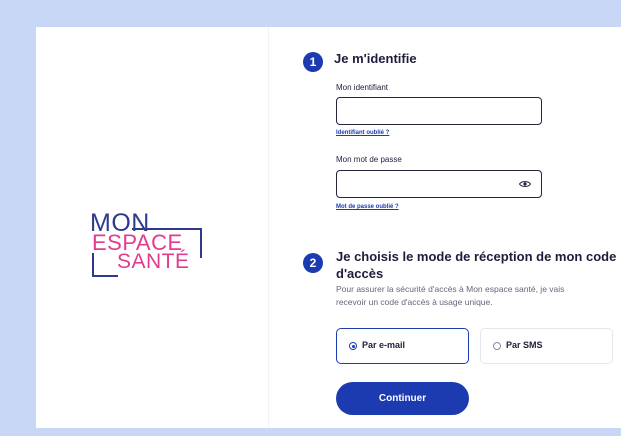  What do you see at coordinates (546, 346) in the screenshot?
I see `option-sms: Par SMS` at bounding box center [546, 346].